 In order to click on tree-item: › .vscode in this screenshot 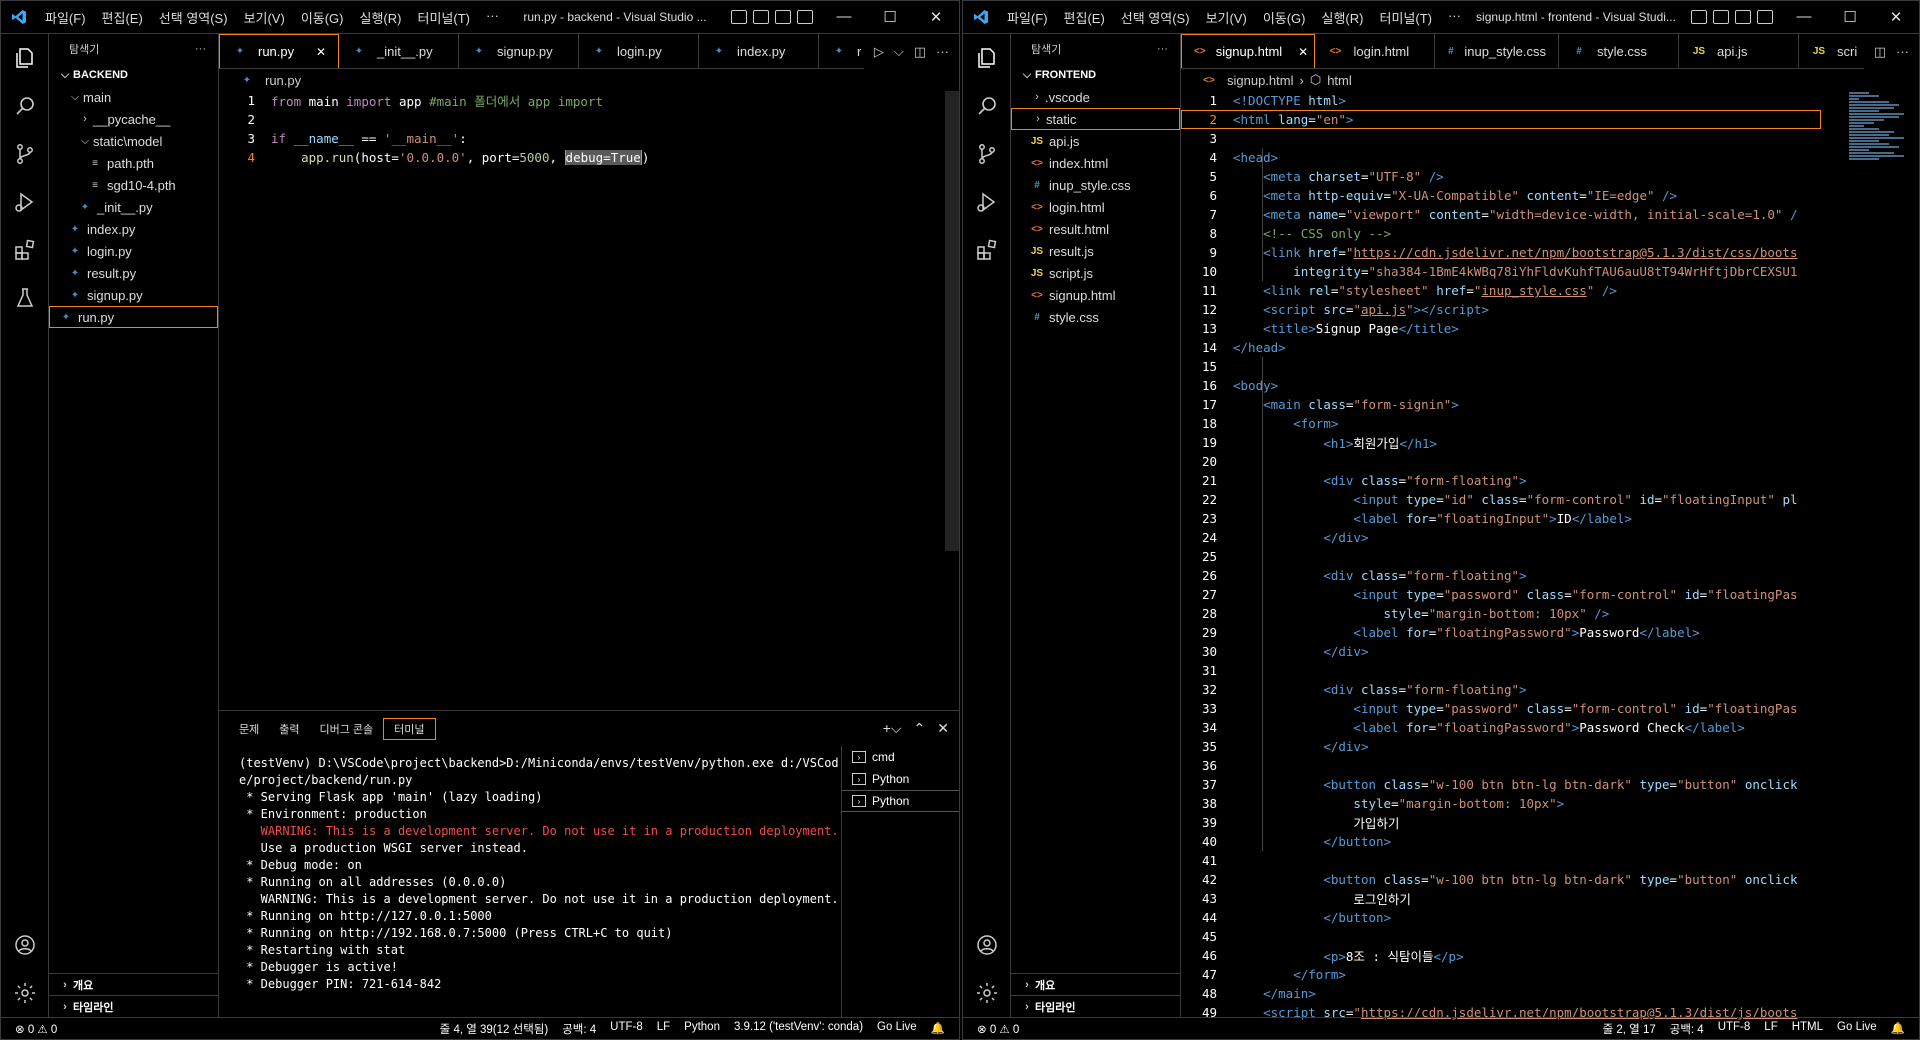, I will do `click(1095, 97)`.